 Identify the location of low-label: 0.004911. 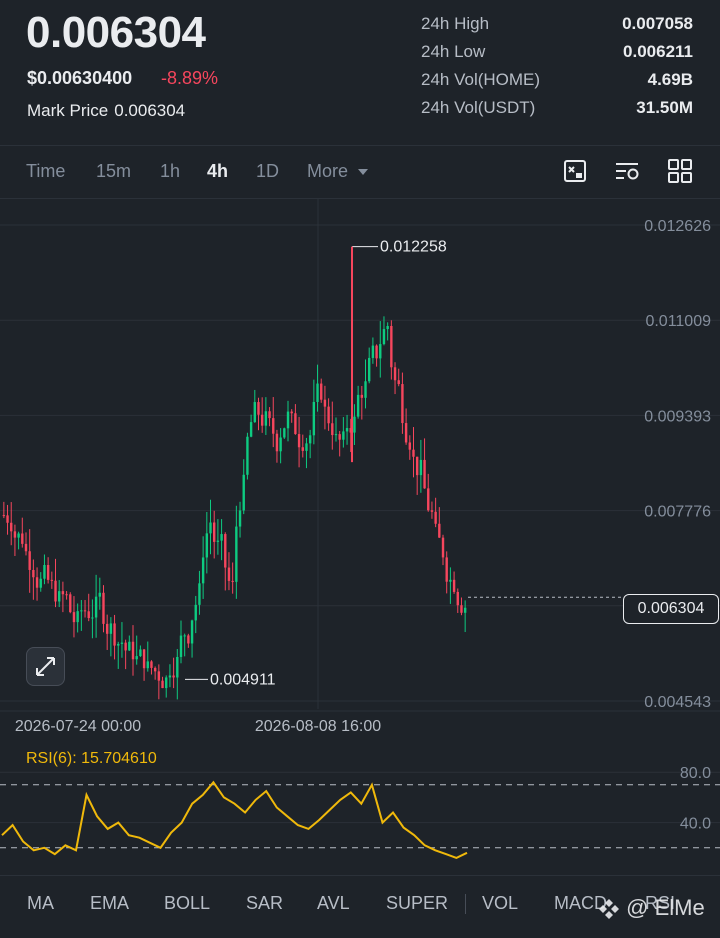
(243, 679).